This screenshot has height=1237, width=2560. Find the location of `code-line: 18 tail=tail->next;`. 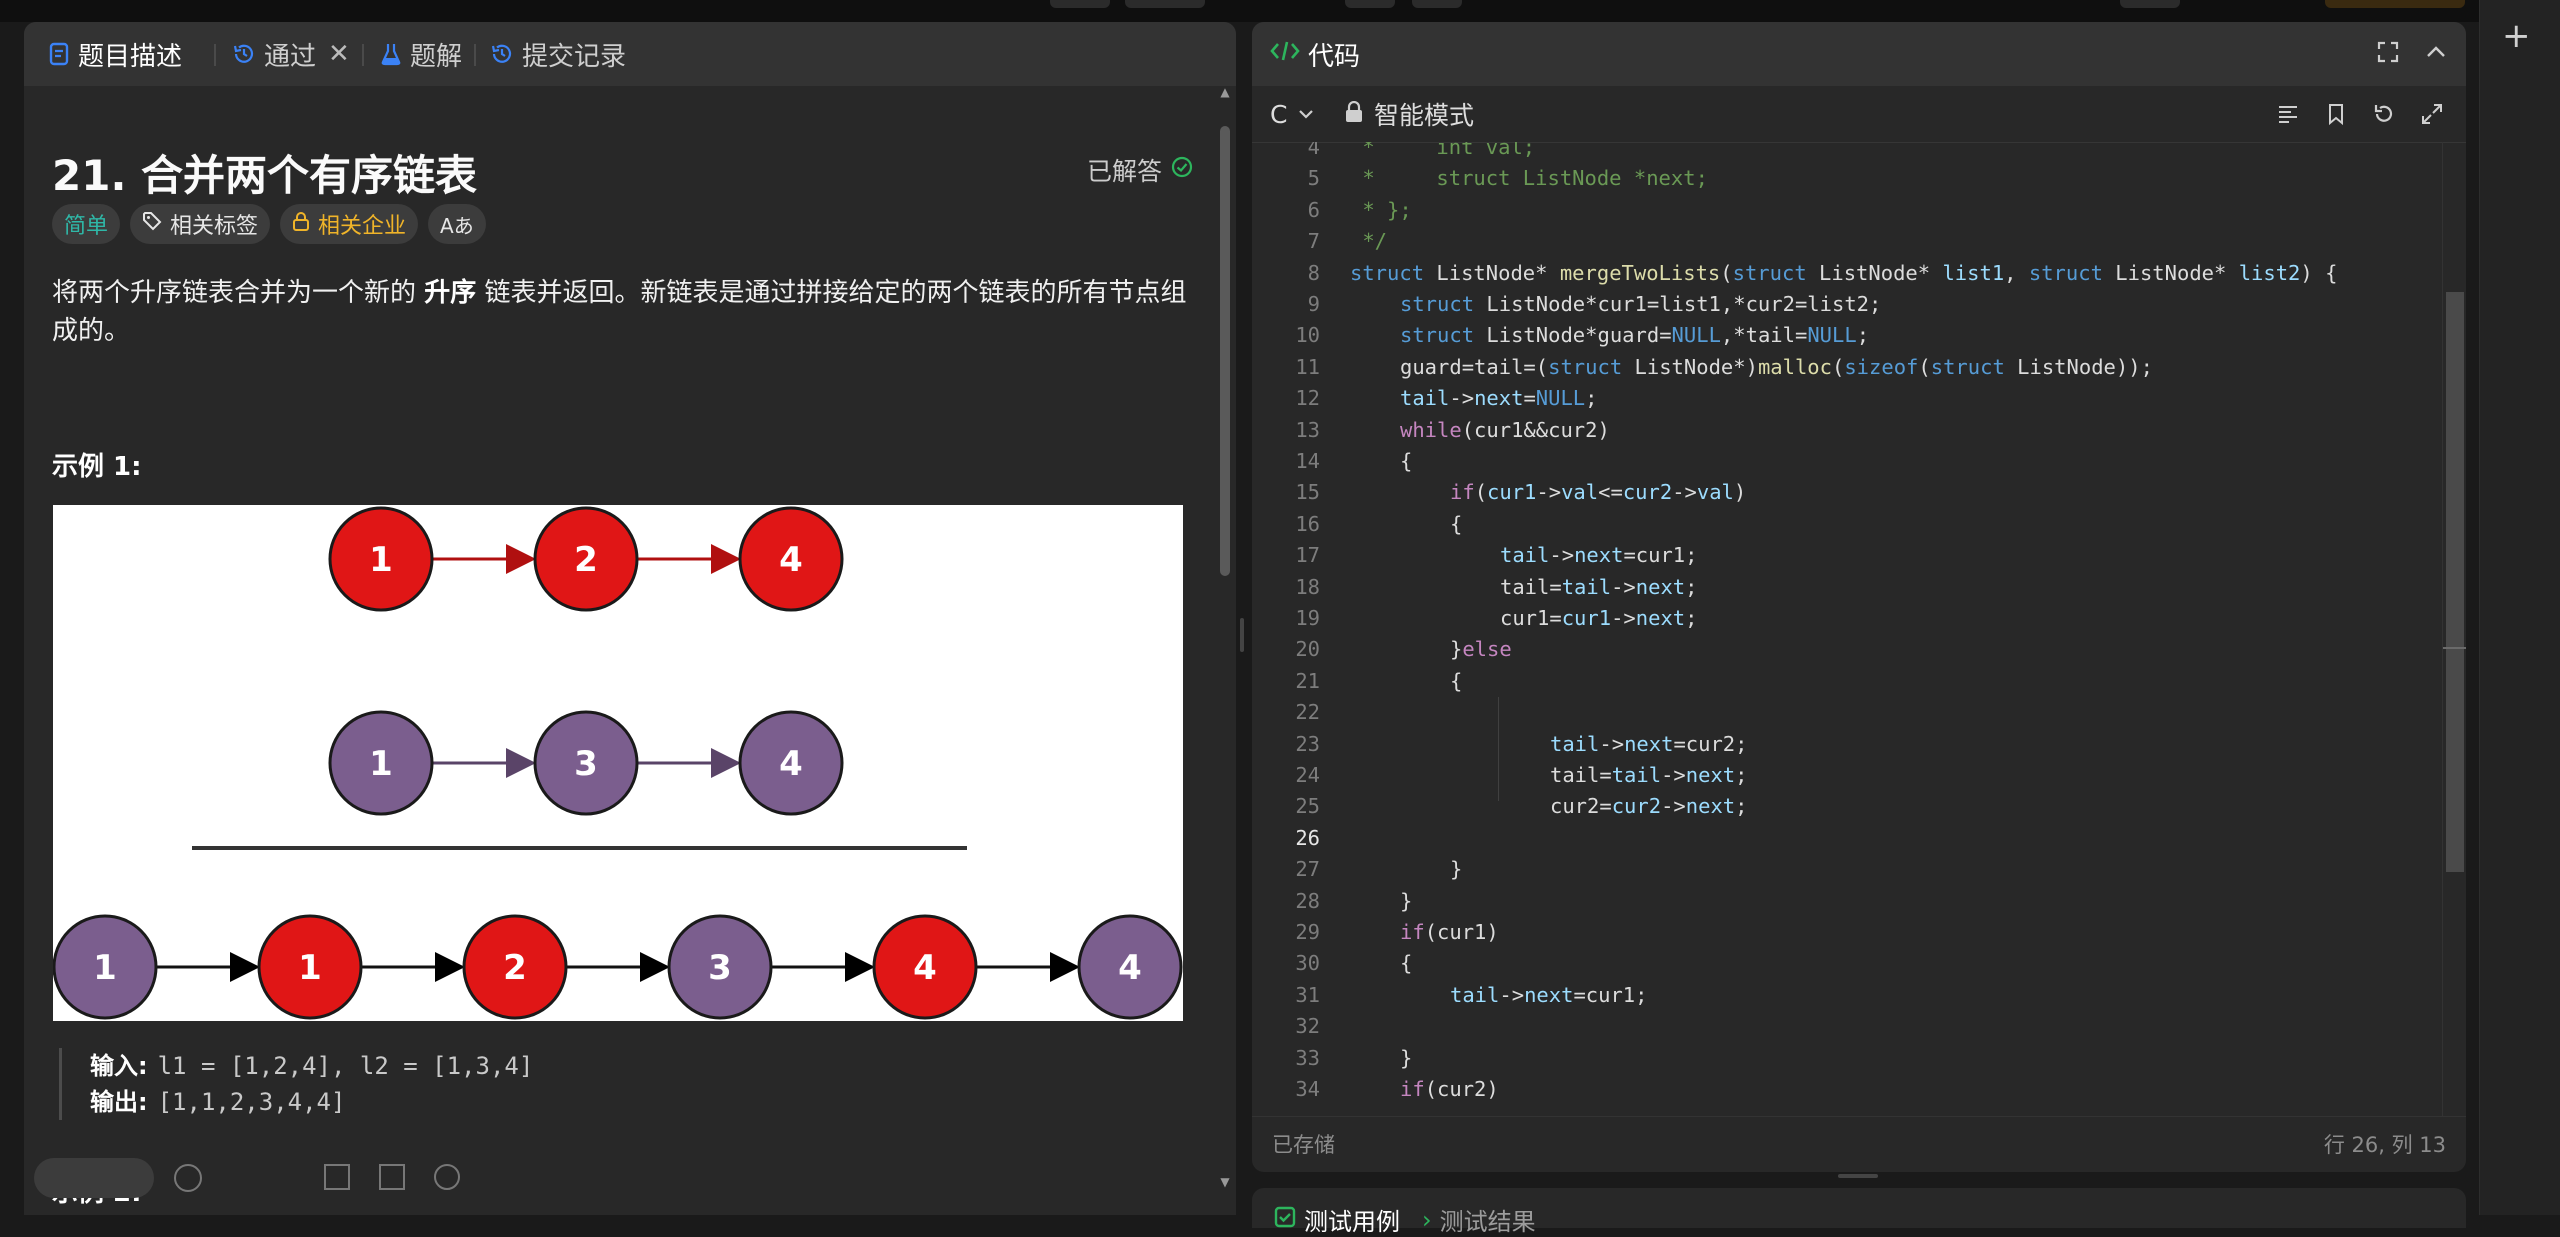

code-line: 18 tail=tail->next; is located at coordinates (1848, 587).